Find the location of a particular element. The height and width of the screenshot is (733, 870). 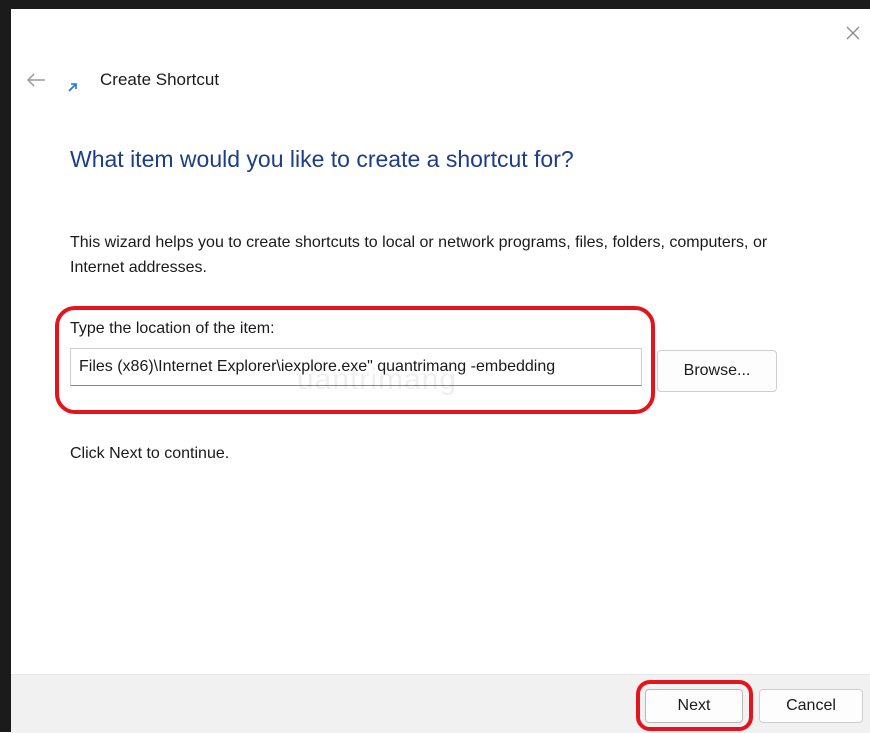

close-icon is located at coordinates (853, 33).